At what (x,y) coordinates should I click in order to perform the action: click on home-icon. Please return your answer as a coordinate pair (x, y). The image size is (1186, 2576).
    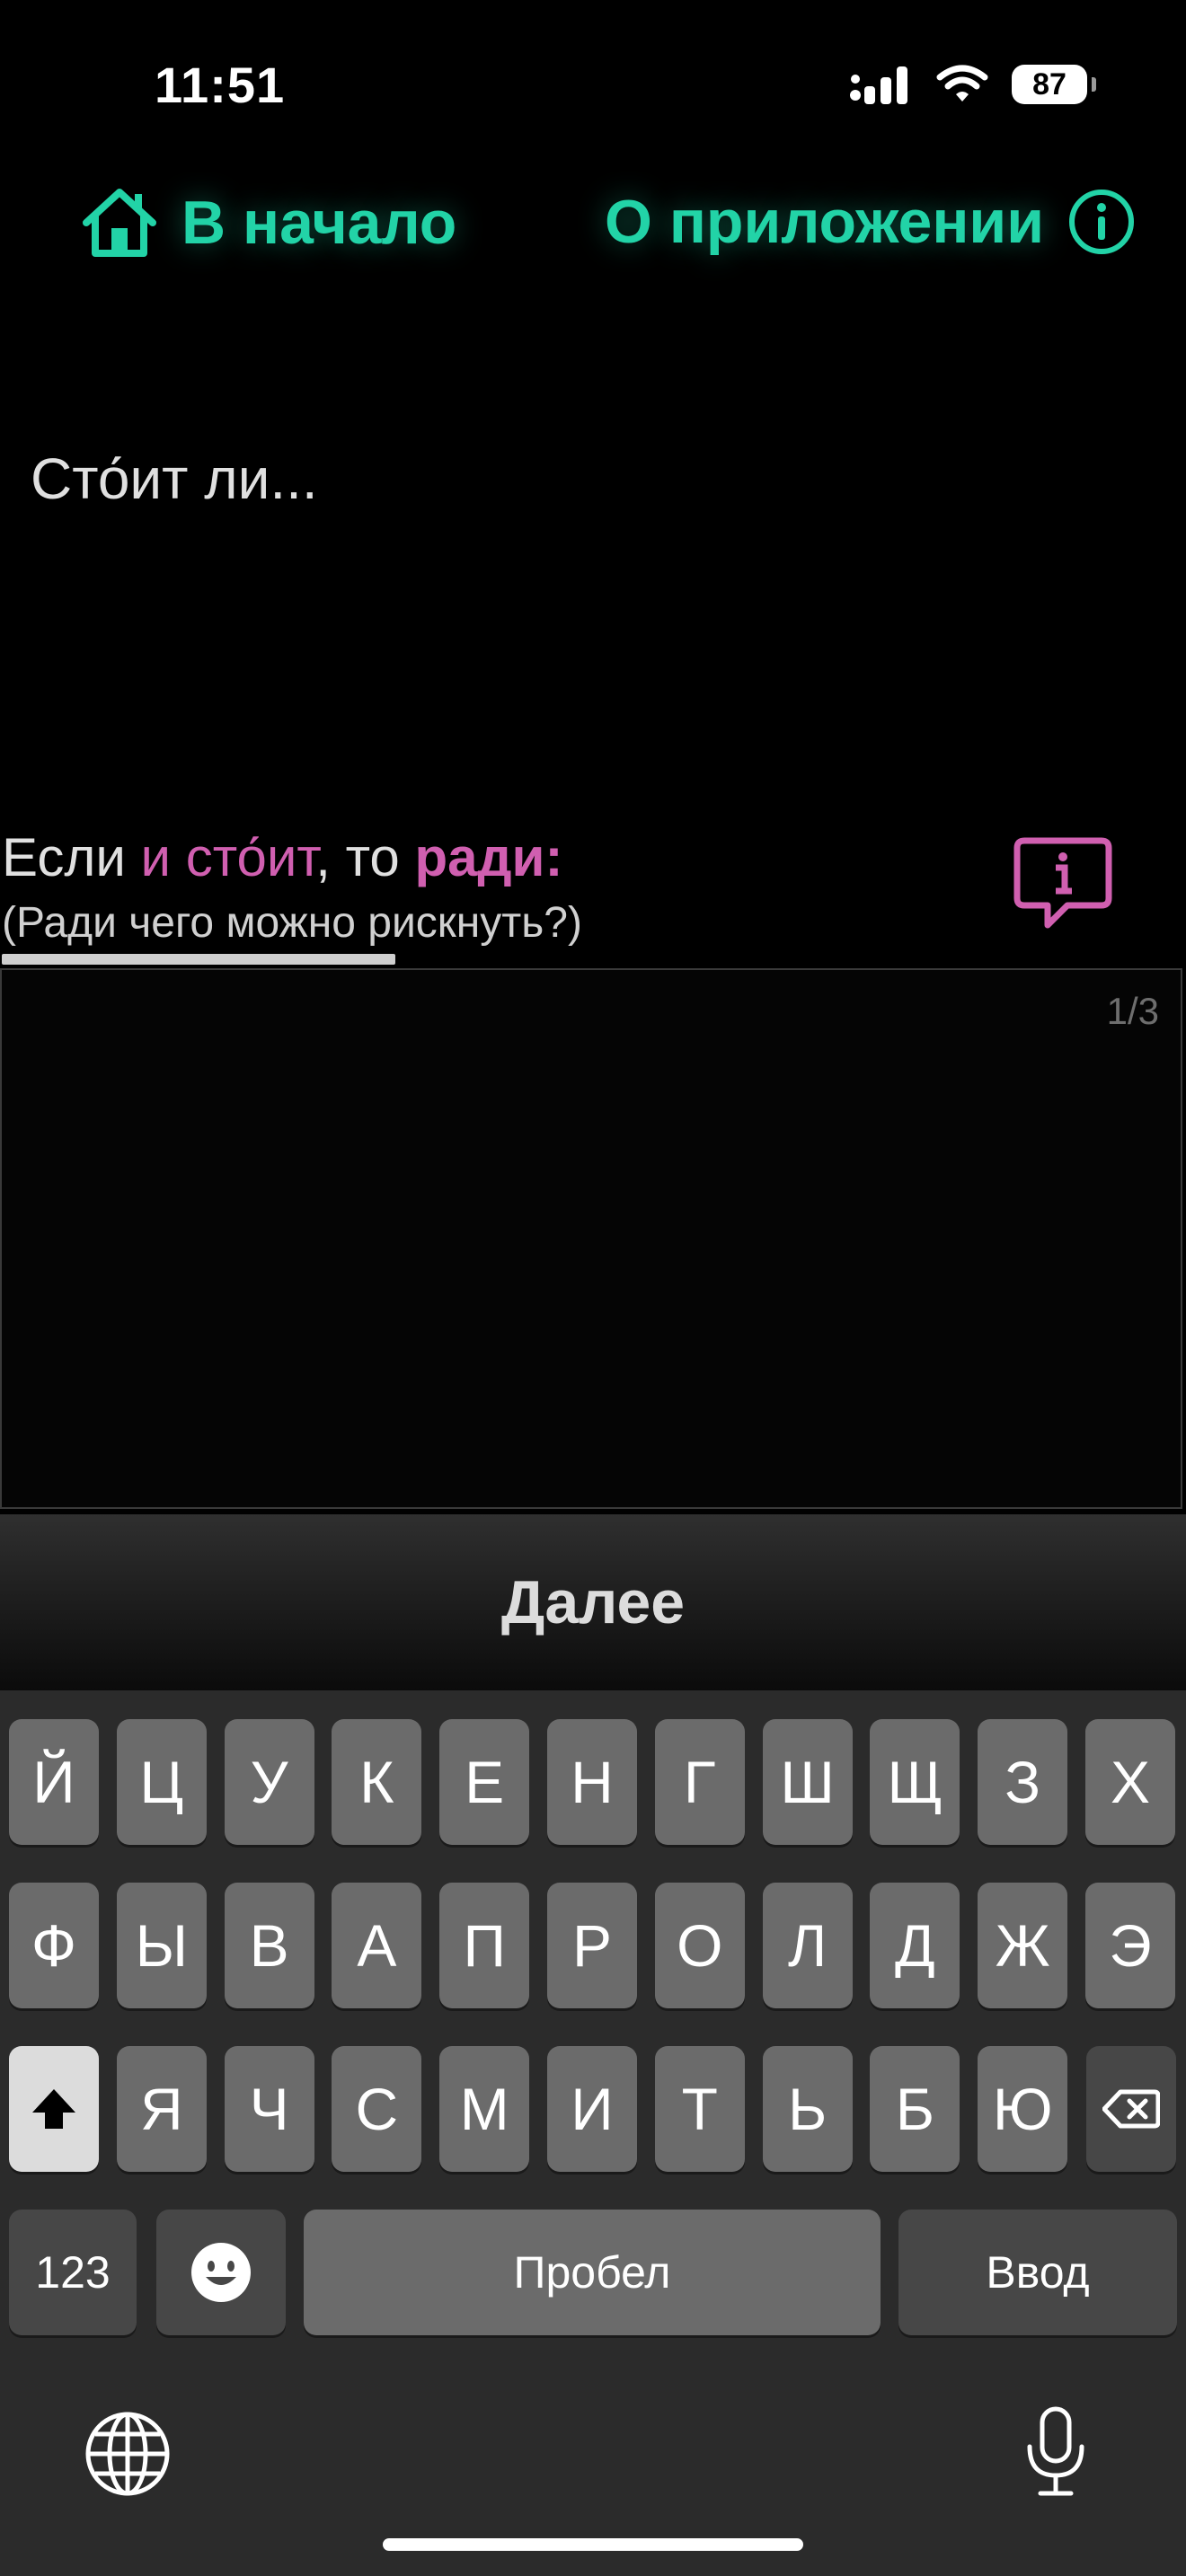
    Looking at the image, I should click on (119, 223).